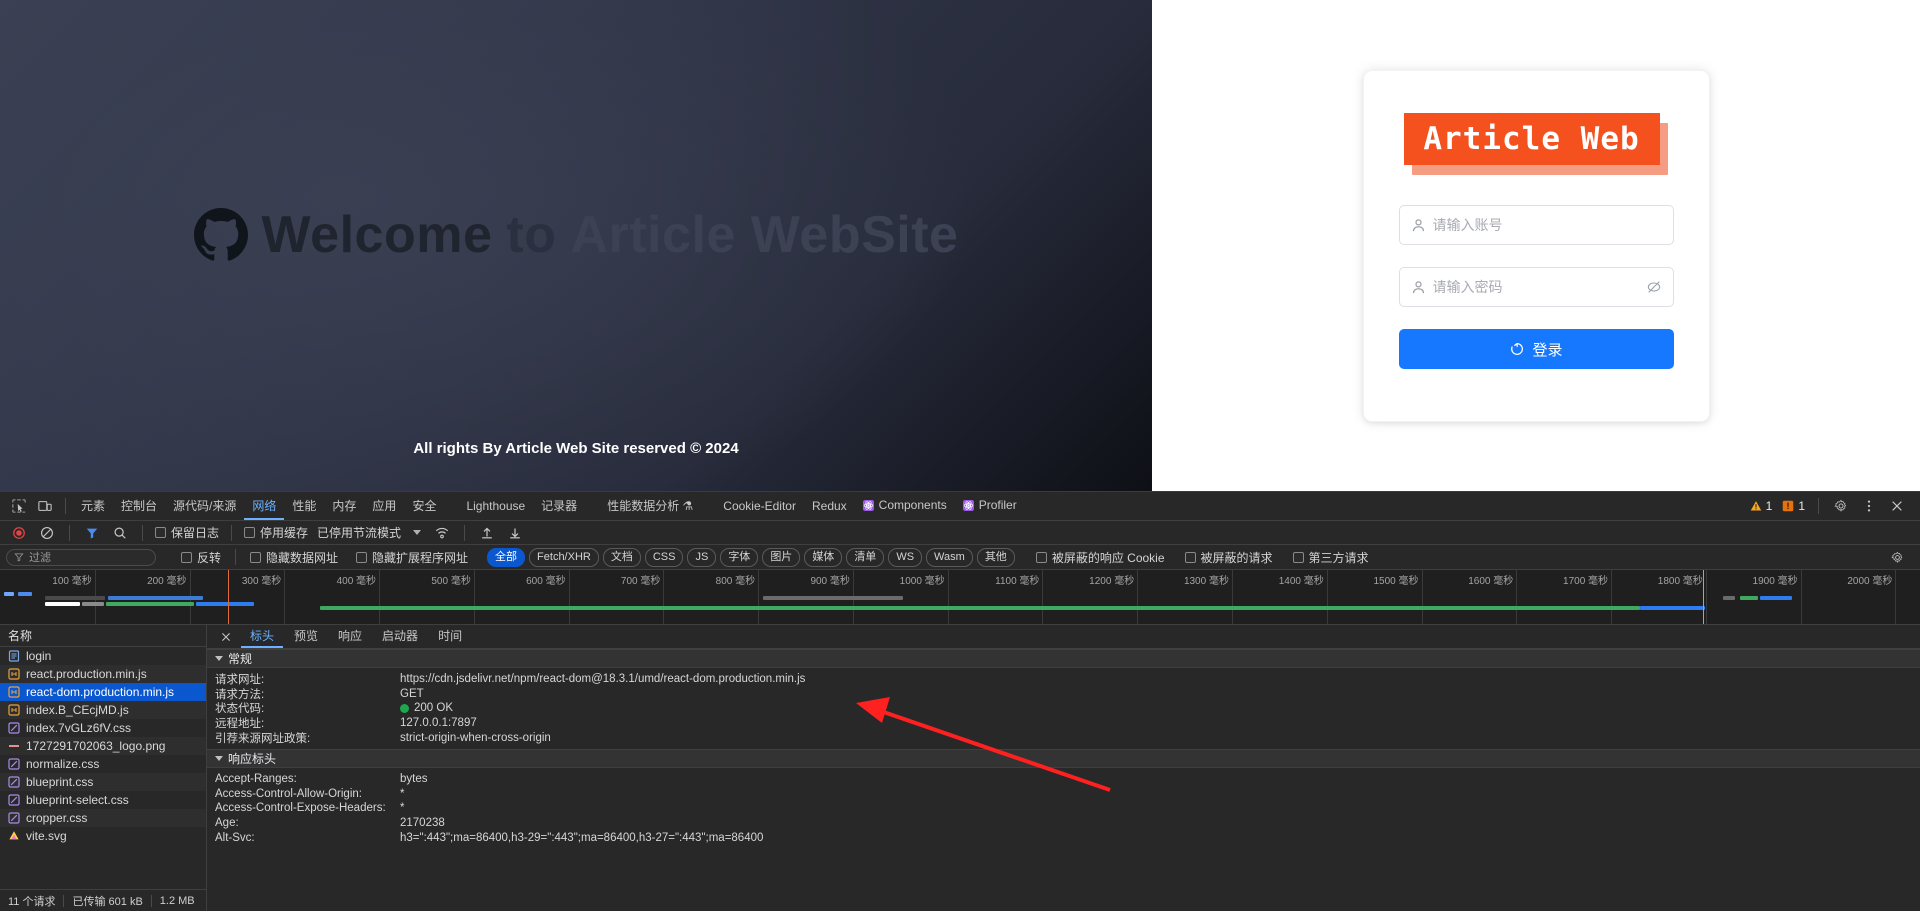 The image size is (1920, 911). I want to click on type-filter-js: JS, so click(702, 557).